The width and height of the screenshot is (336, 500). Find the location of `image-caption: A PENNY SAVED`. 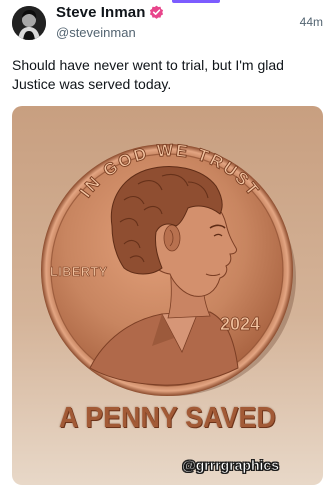

image-caption: A PENNY SAVED is located at coordinates (167, 418).